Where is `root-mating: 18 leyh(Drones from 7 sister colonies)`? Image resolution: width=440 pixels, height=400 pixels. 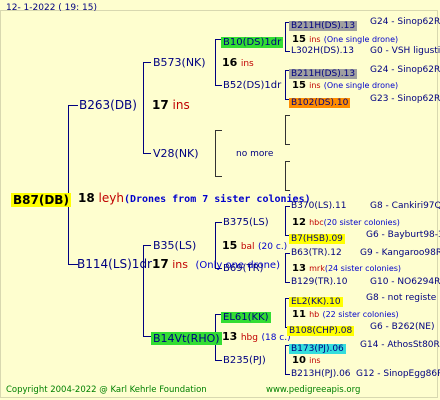 root-mating: 18 leyh(Drones from 7 sister colonies) is located at coordinates (194, 199).